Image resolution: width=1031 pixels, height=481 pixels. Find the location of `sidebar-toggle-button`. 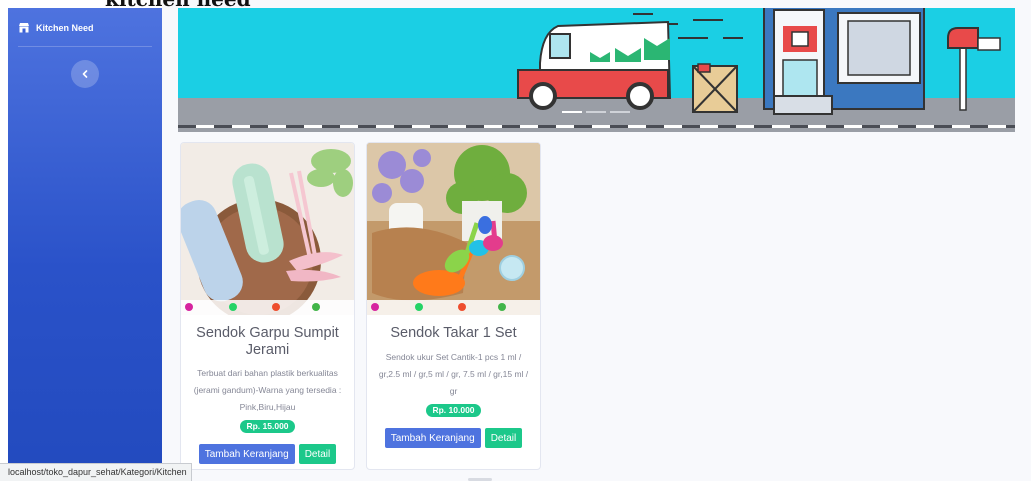

sidebar-toggle-button is located at coordinates (85, 74).